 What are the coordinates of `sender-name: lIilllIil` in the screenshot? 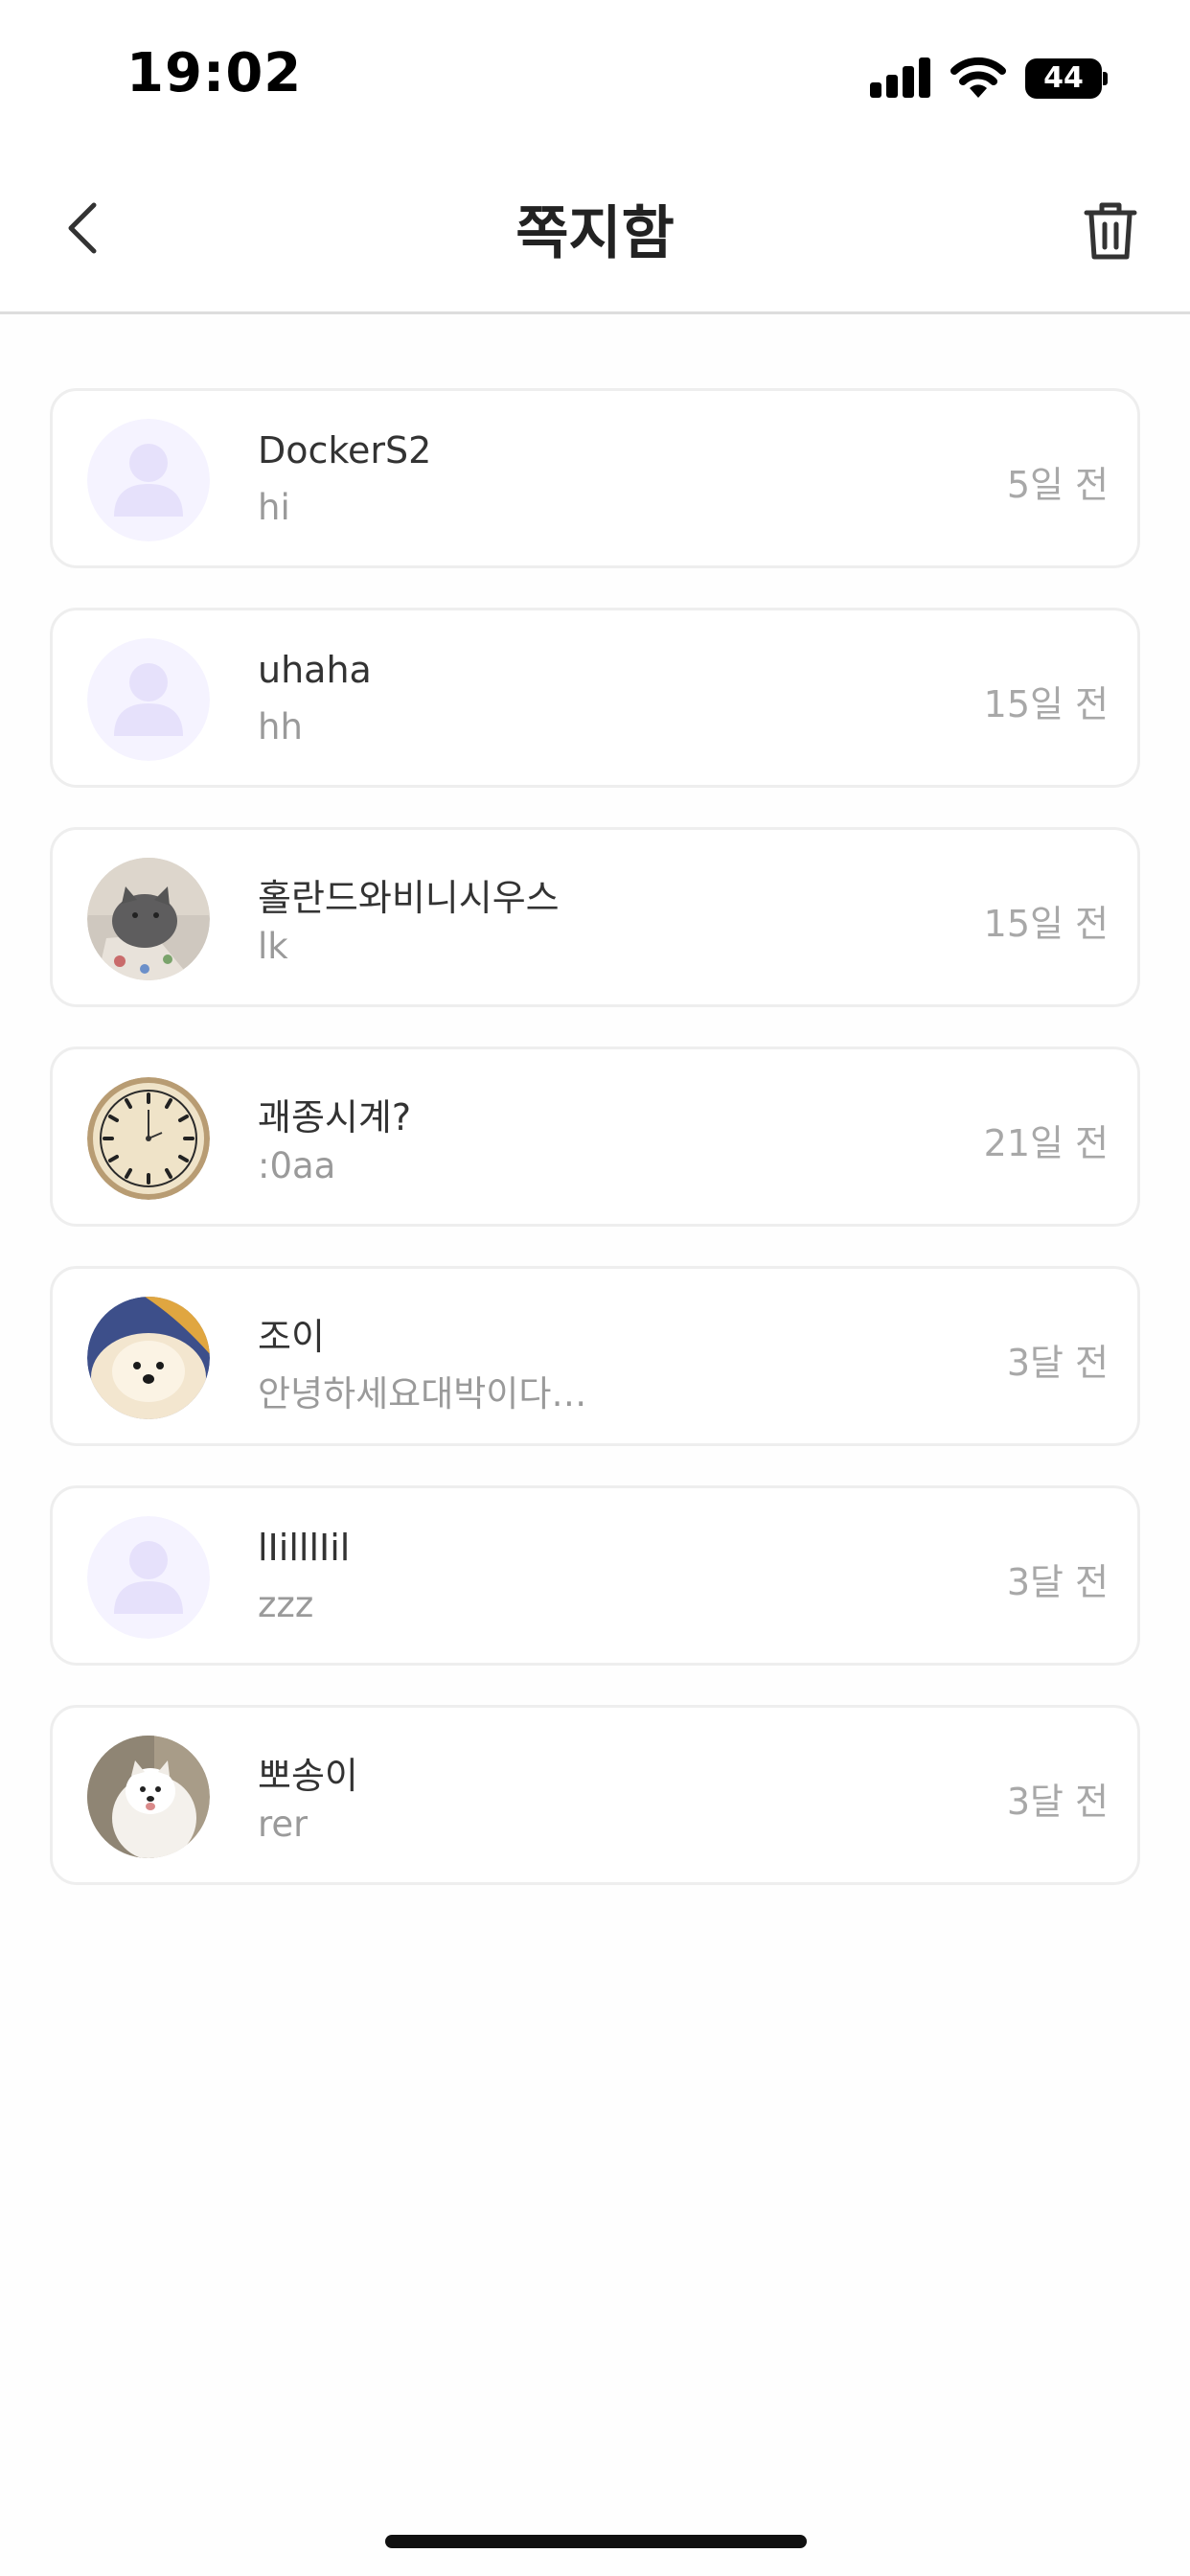 It's located at (304, 1548).